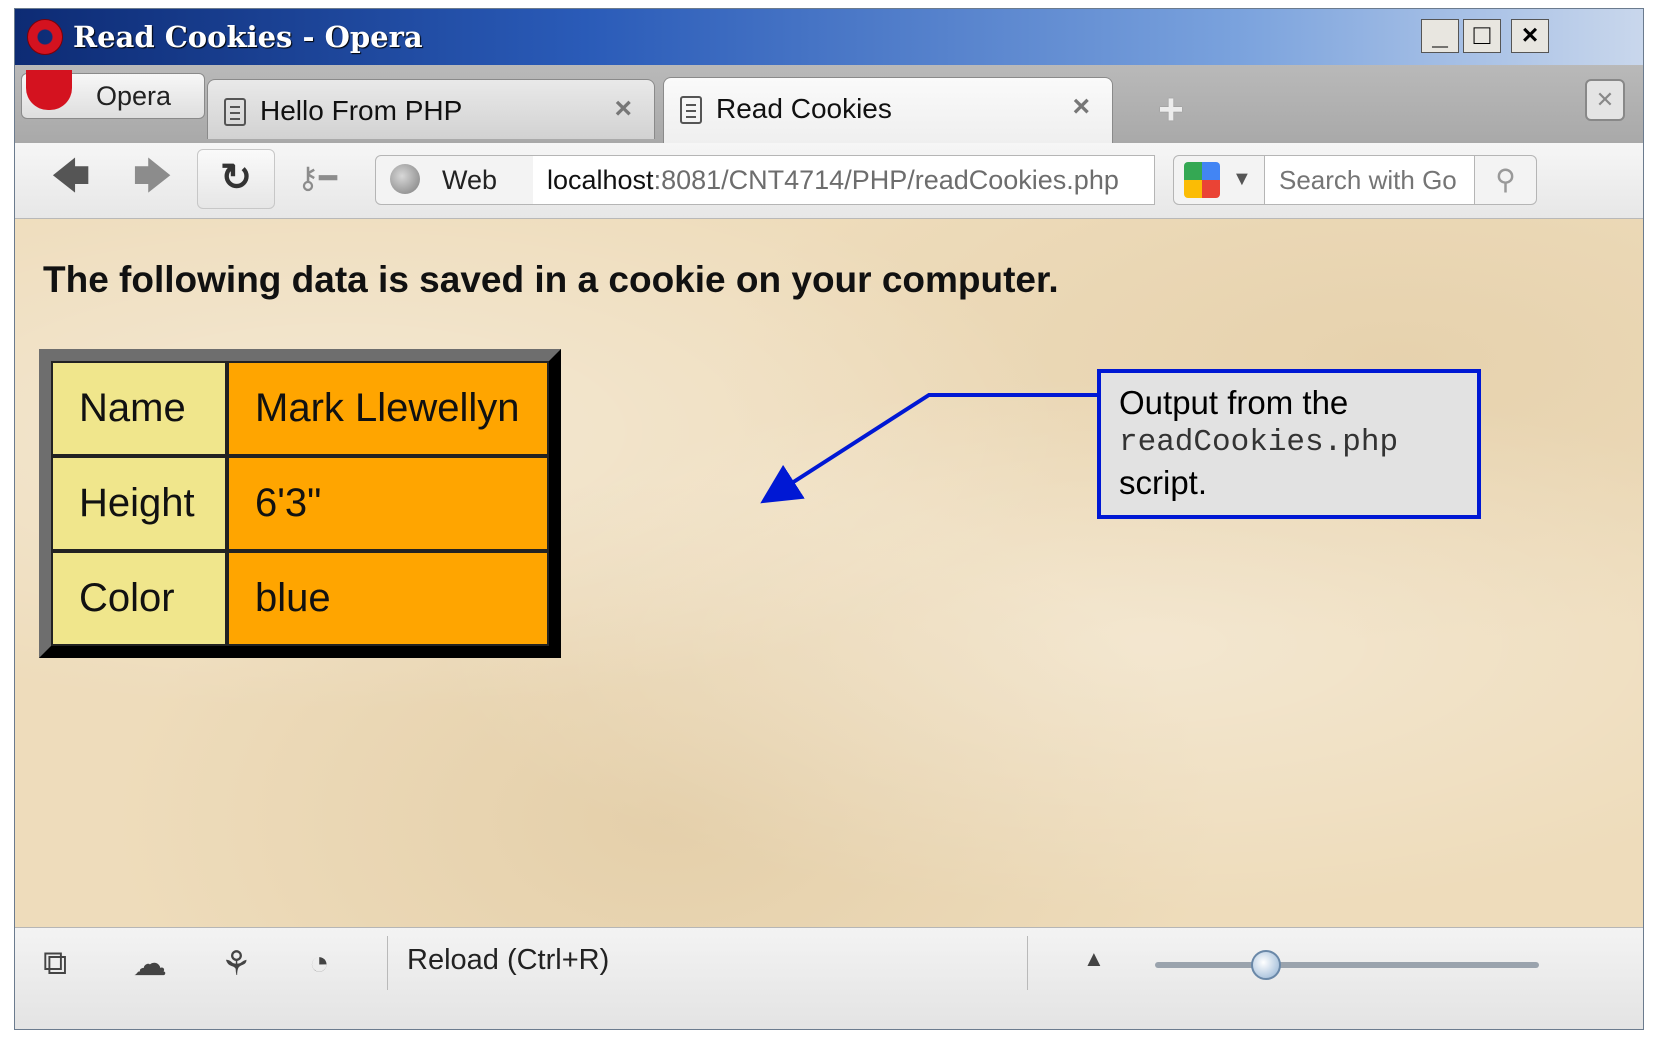 Image resolution: width=1656 pixels, height=1040 pixels. I want to click on table-row: Height 6'3", so click(300, 503).